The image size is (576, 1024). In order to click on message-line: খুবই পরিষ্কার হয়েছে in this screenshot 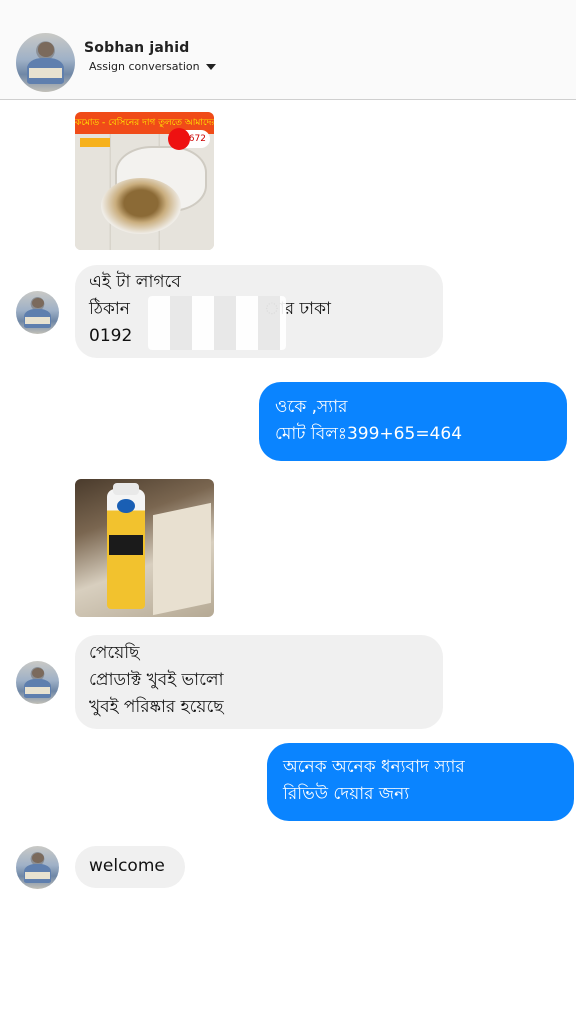, I will do `click(156, 707)`.